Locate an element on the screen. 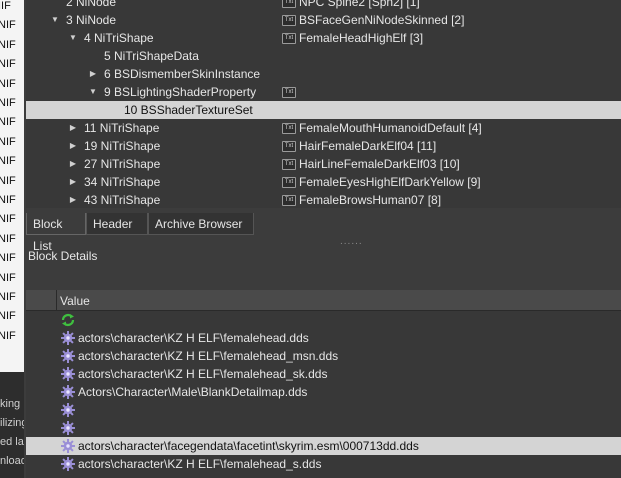 The height and width of the screenshot is (478, 621). background-label: IIF is located at coordinates (5, 6).